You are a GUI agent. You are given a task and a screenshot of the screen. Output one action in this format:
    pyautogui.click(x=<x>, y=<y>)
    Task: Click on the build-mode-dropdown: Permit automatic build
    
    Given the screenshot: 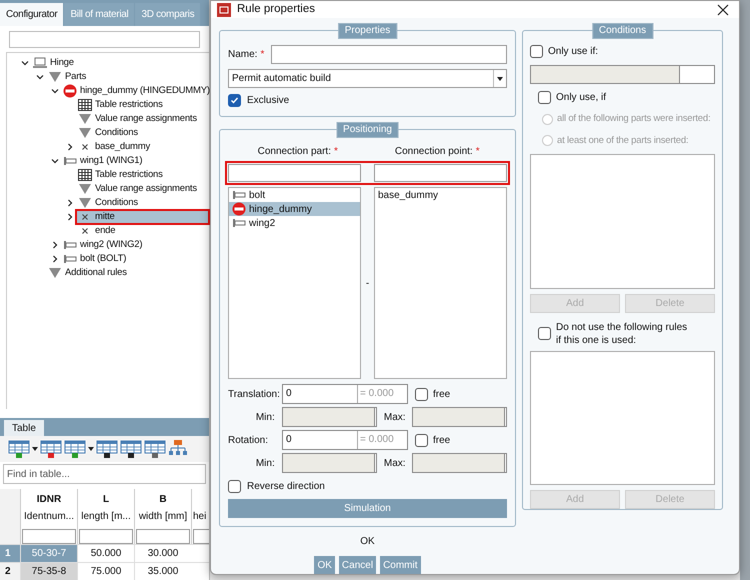 What is the action you would take?
    pyautogui.click(x=367, y=78)
    